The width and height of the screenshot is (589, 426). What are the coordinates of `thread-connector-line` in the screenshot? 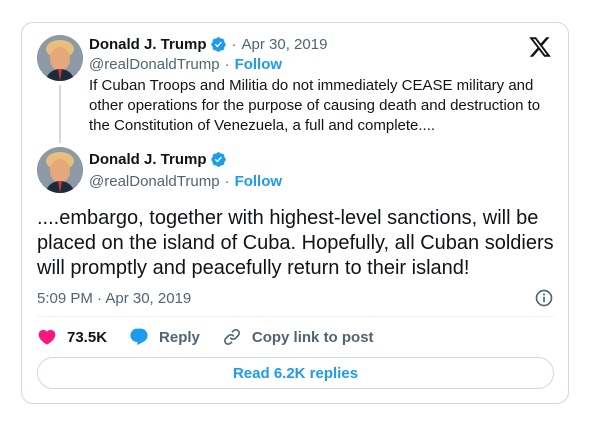 It's located at (60, 114).